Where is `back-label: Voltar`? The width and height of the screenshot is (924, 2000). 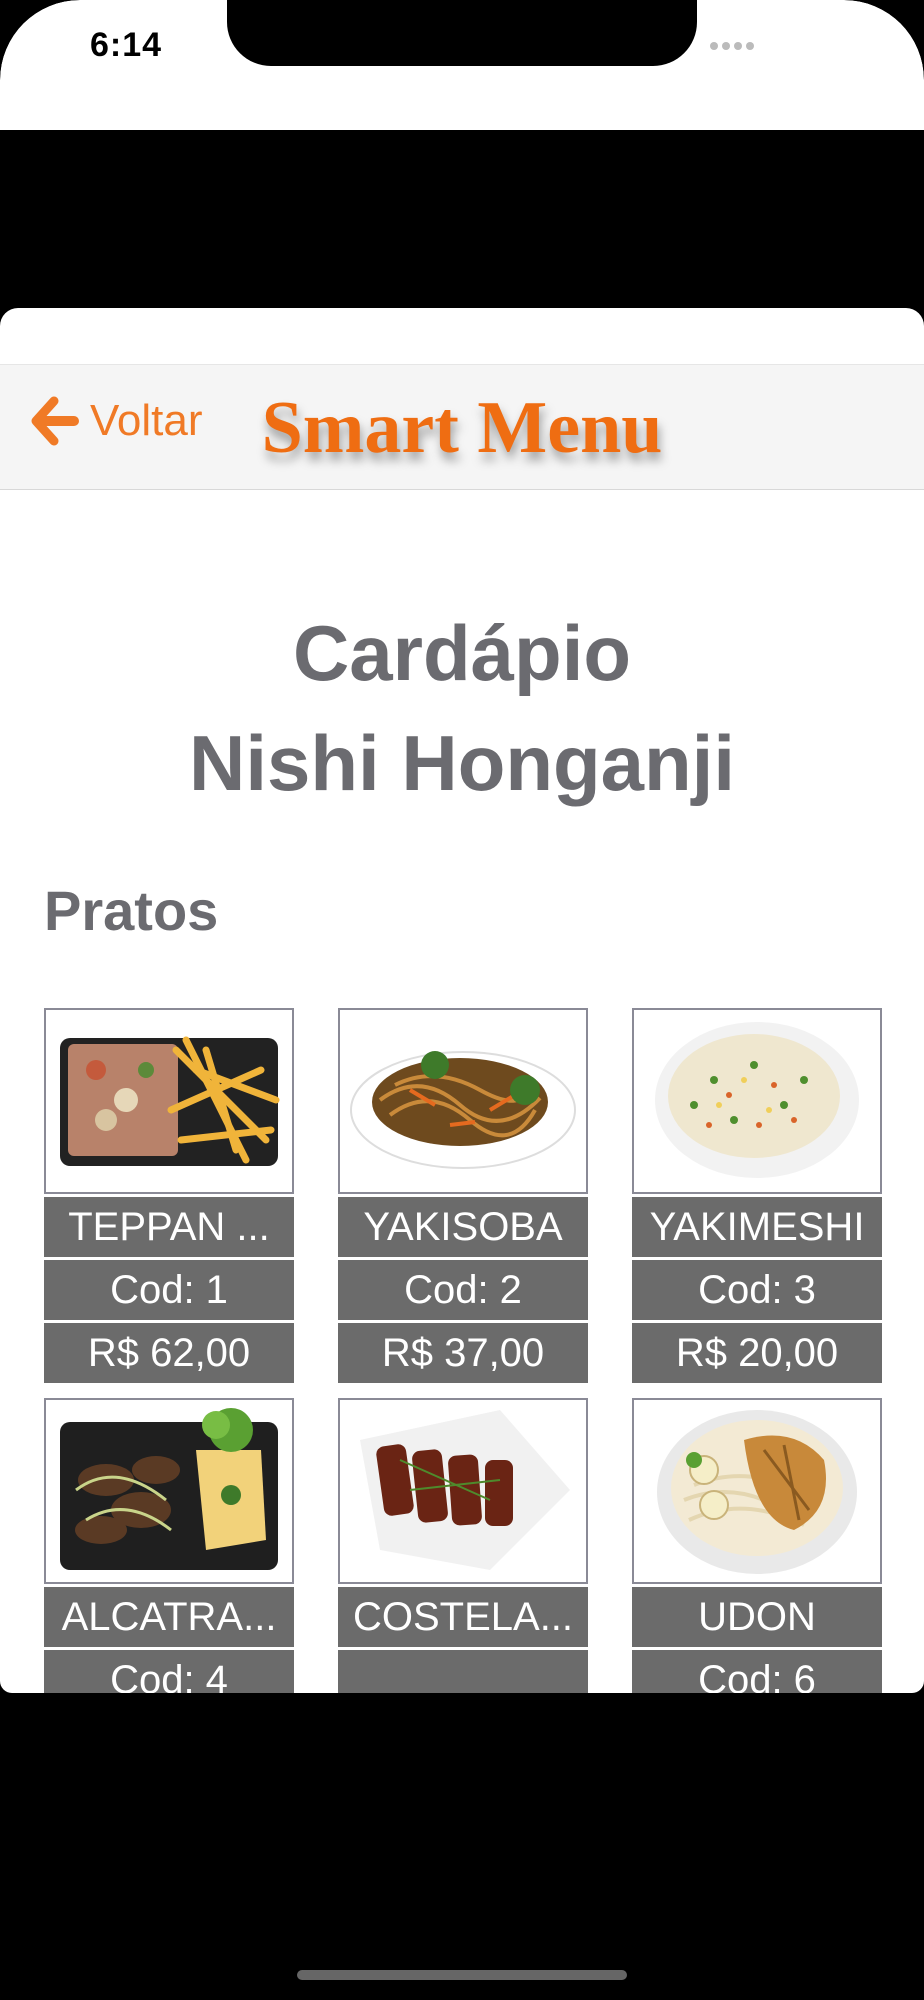 back-label: Voltar is located at coordinates (146, 420).